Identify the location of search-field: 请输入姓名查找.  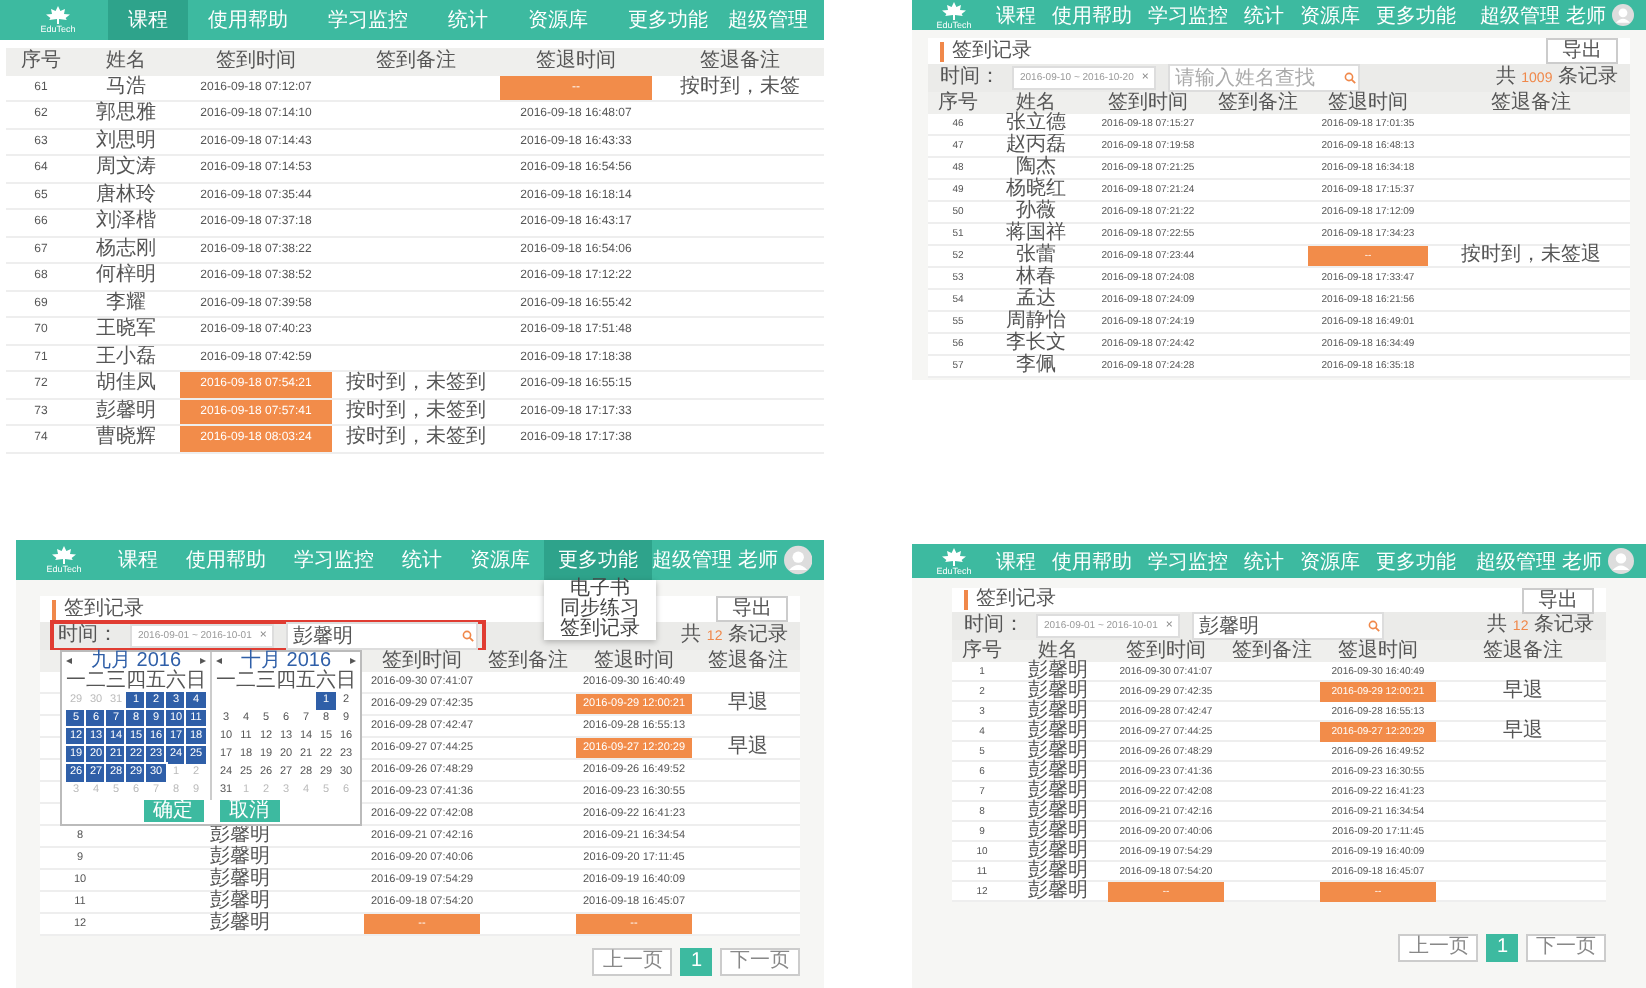
(1264, 78).